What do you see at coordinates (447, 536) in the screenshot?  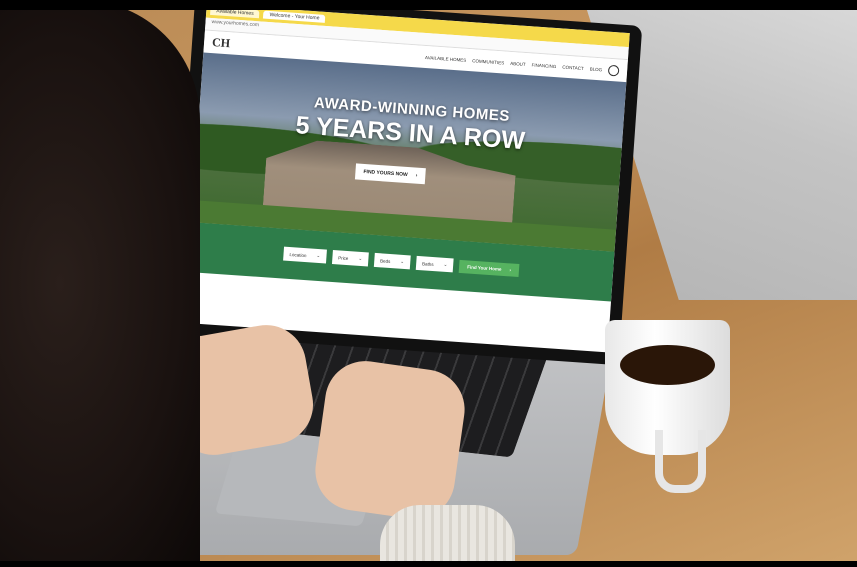 I see `sweater-sleeve` at bounding box center [447, 536].